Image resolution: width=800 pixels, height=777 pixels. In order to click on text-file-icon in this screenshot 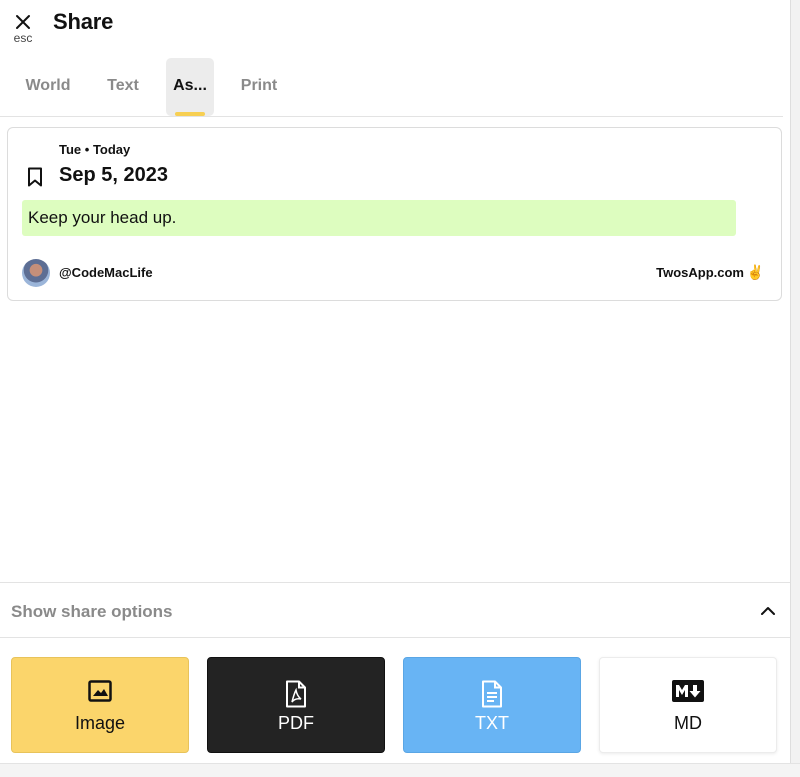, I will do `click(492, 694)`.